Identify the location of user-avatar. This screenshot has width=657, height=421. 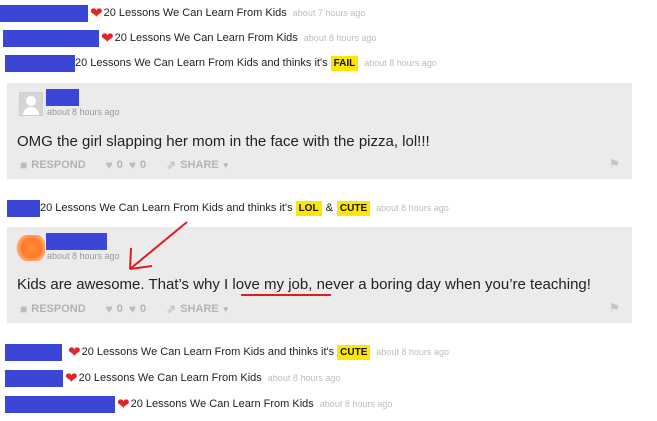
(30, 248).